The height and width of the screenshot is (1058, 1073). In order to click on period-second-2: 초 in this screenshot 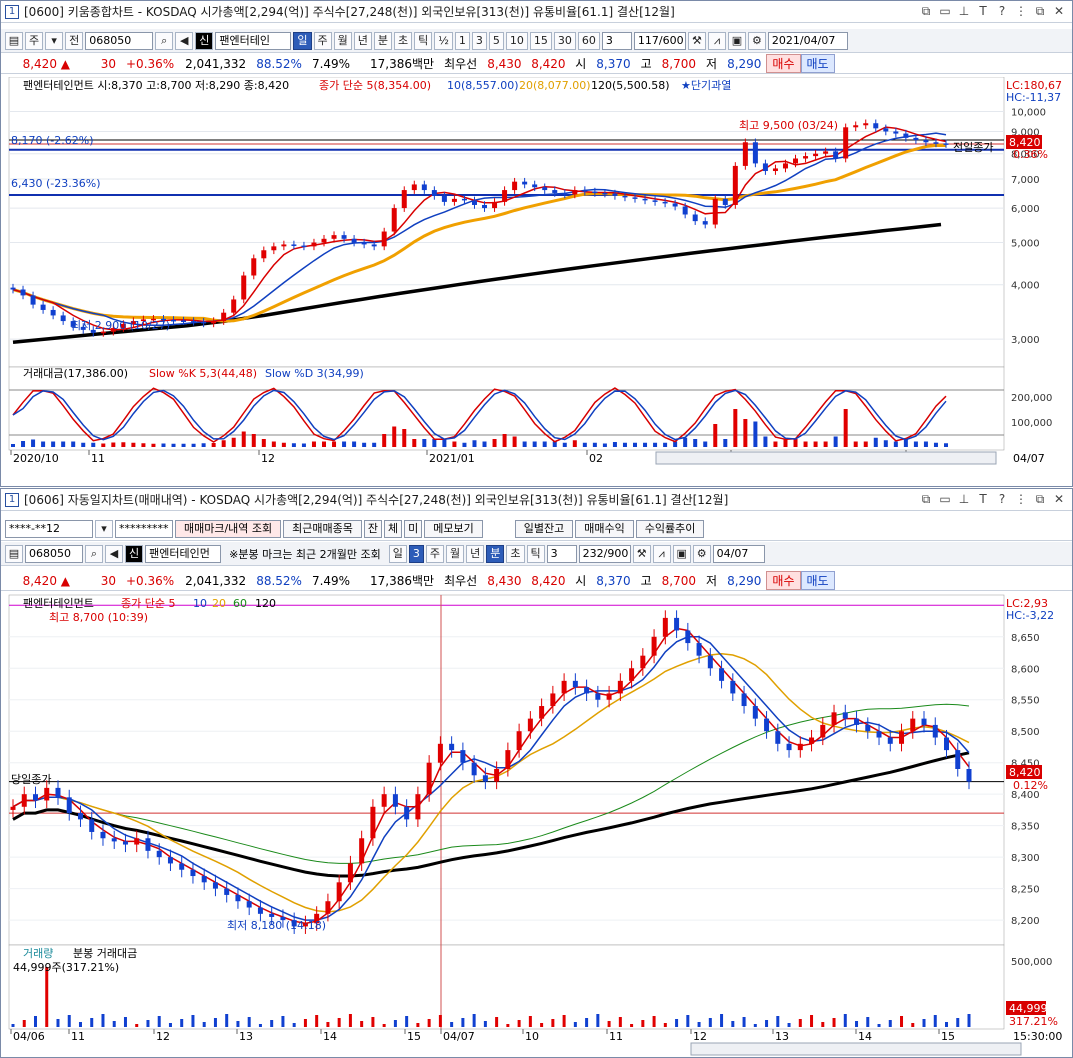, I will do `click(515, 553)`.